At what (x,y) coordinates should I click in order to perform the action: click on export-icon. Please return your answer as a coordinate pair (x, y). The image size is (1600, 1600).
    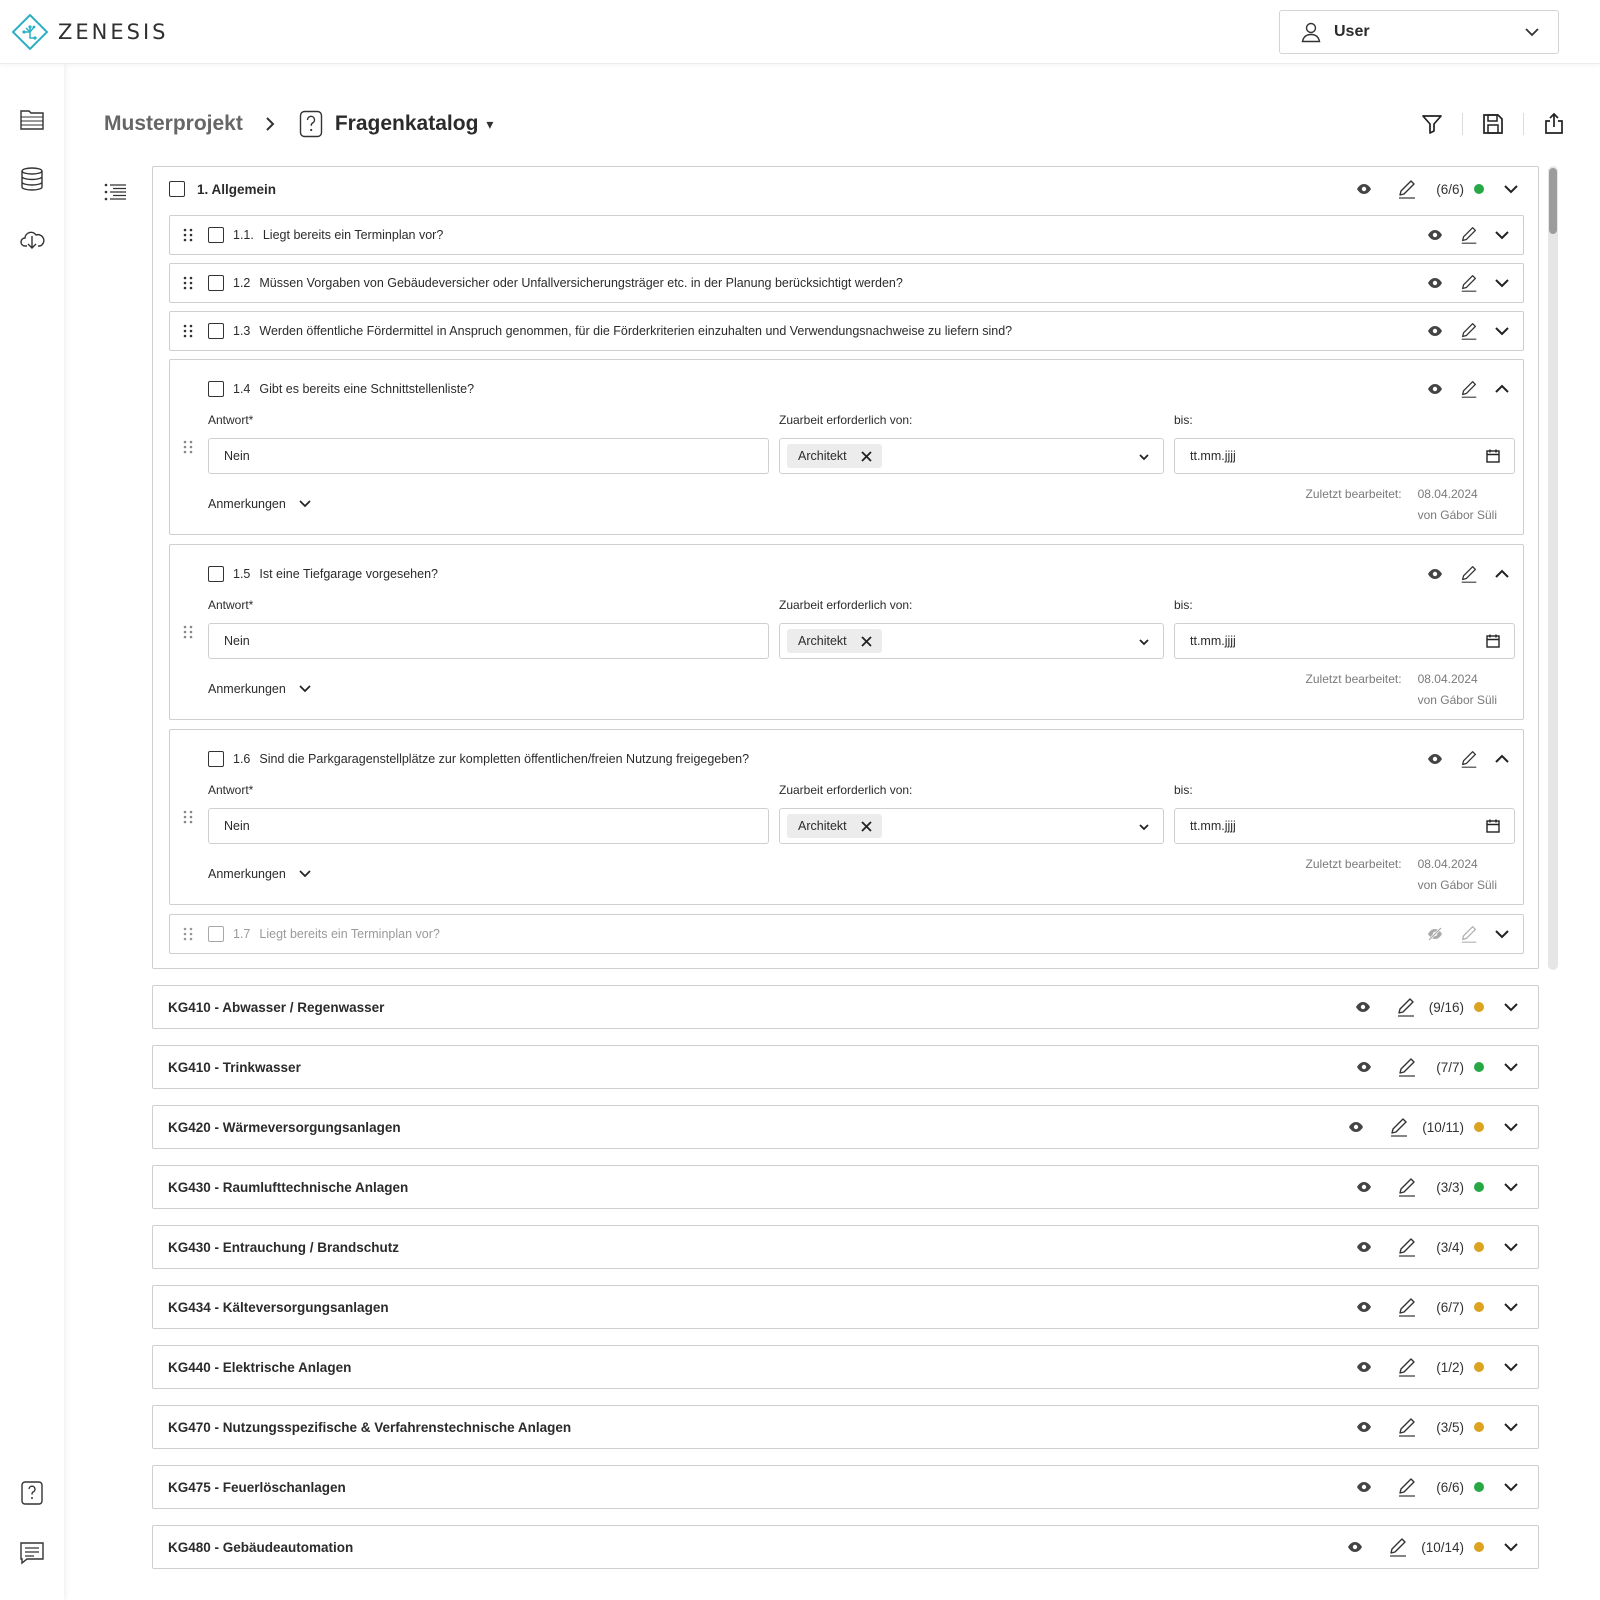
    Looking at the image, I should click on (1554, 124).